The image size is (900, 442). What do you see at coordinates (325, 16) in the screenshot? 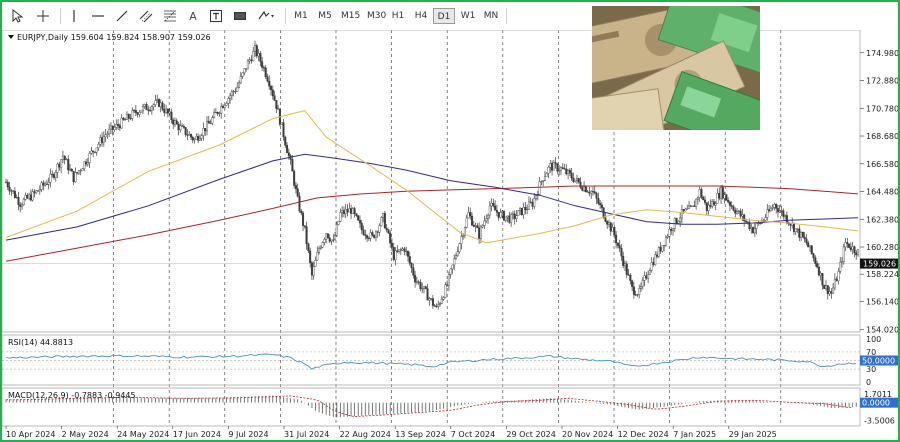
I see `timeframe-m5: M5` at bounding box center [325, 16].